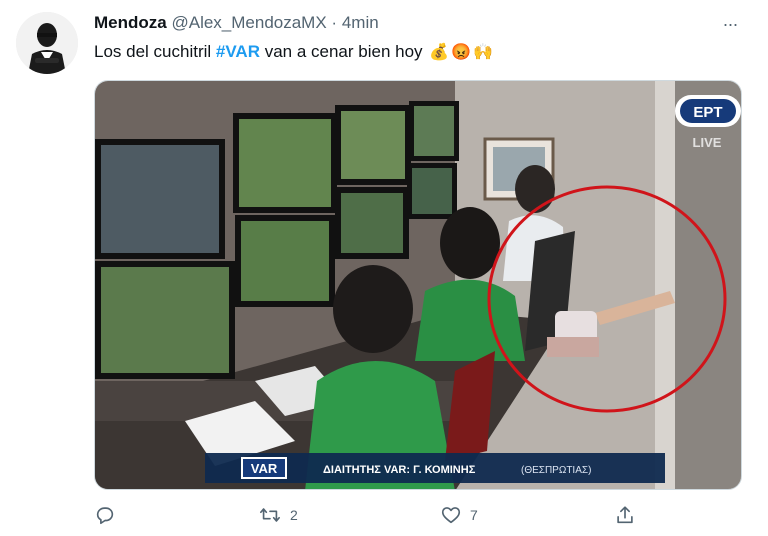 The image size is (768, 536). Describe the element at coordinates (264, 468) in the screenshot. I see `var-badge: VAR` at that location.